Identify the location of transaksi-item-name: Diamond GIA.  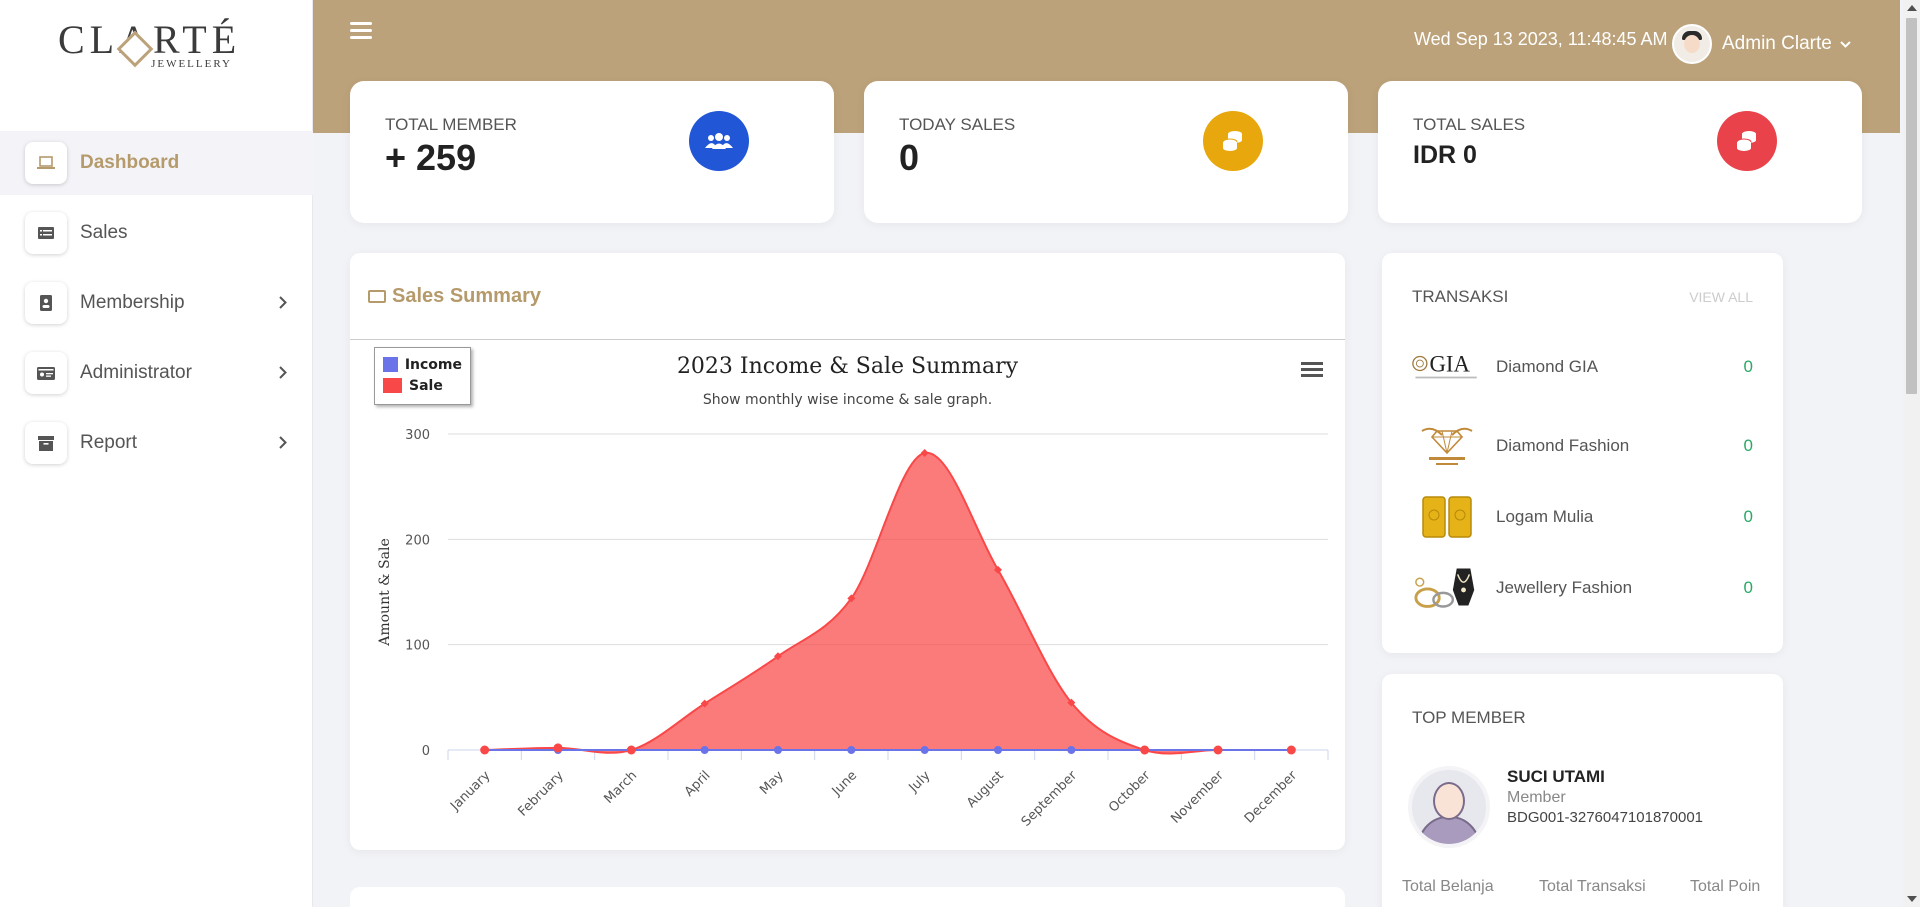
(1547, 366).